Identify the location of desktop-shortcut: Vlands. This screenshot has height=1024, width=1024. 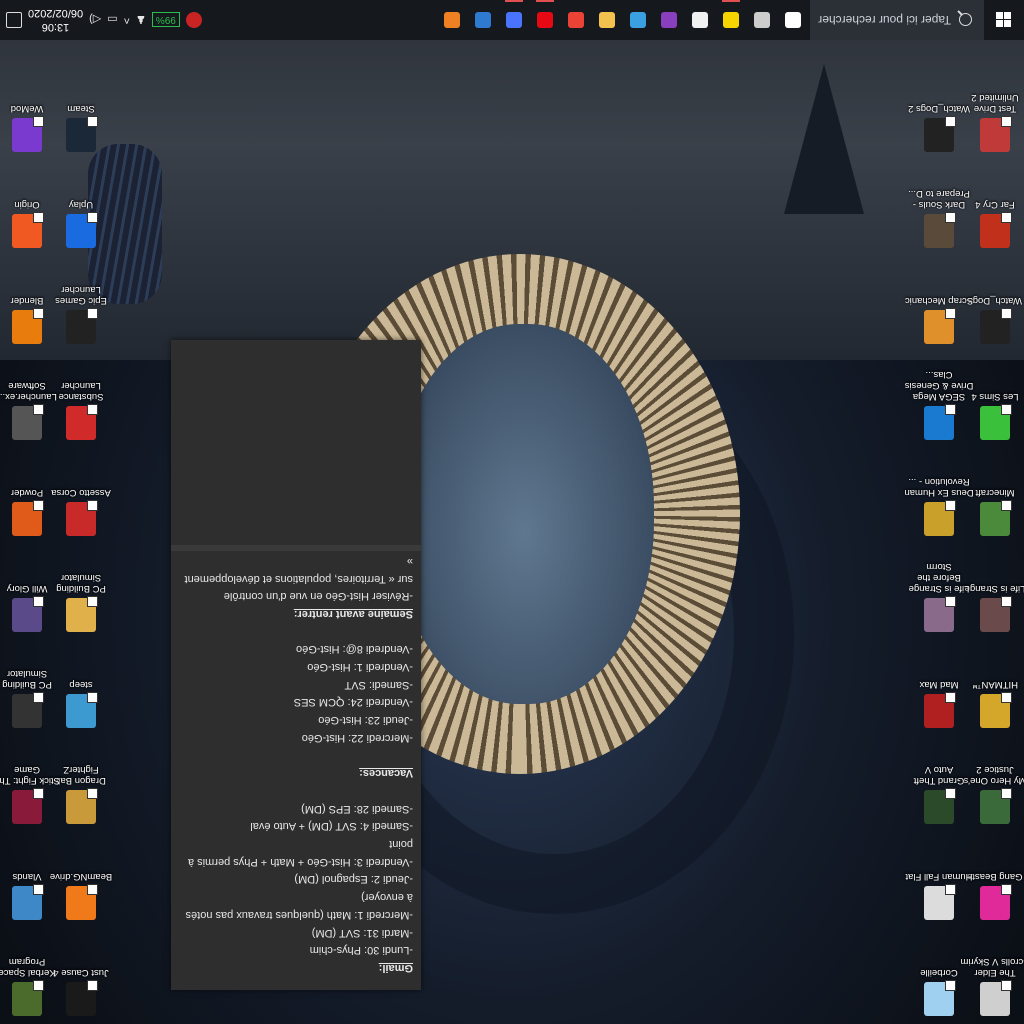
(31, 895).